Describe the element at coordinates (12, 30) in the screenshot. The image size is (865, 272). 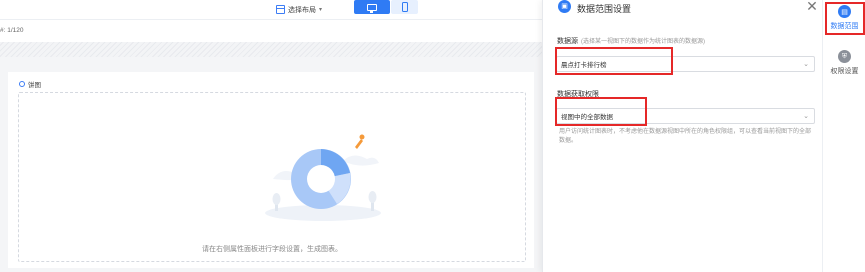
I see `item-counter: #: 1/120` at that location.